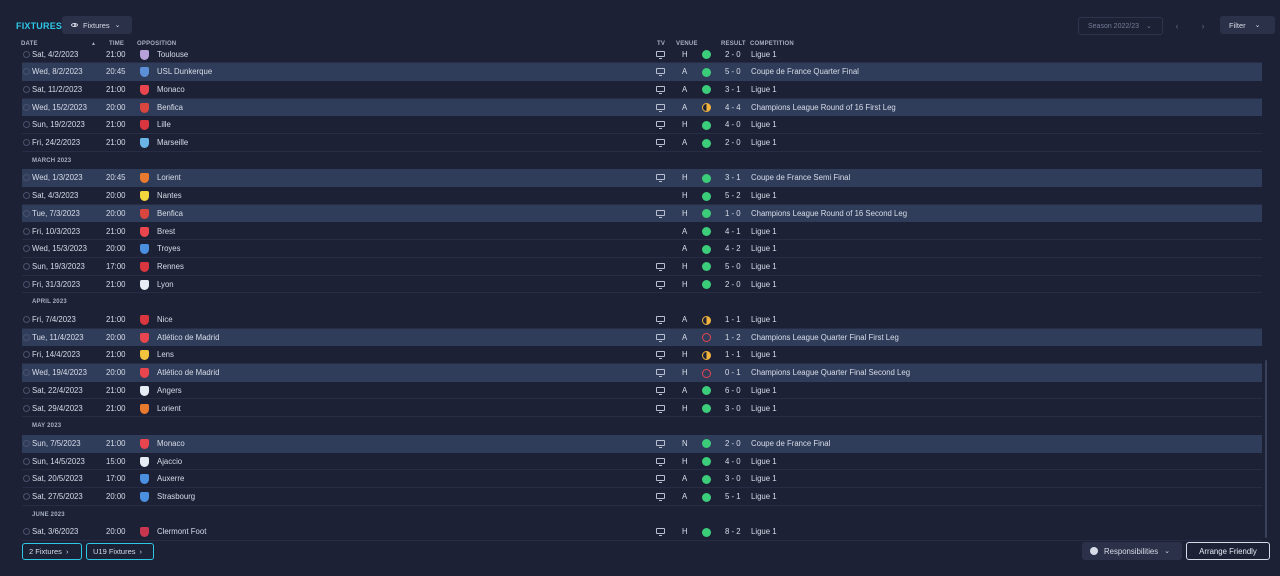 This screenshot has width=1280, height=576. I want to click on col-date: DATE, so click(29, 44).